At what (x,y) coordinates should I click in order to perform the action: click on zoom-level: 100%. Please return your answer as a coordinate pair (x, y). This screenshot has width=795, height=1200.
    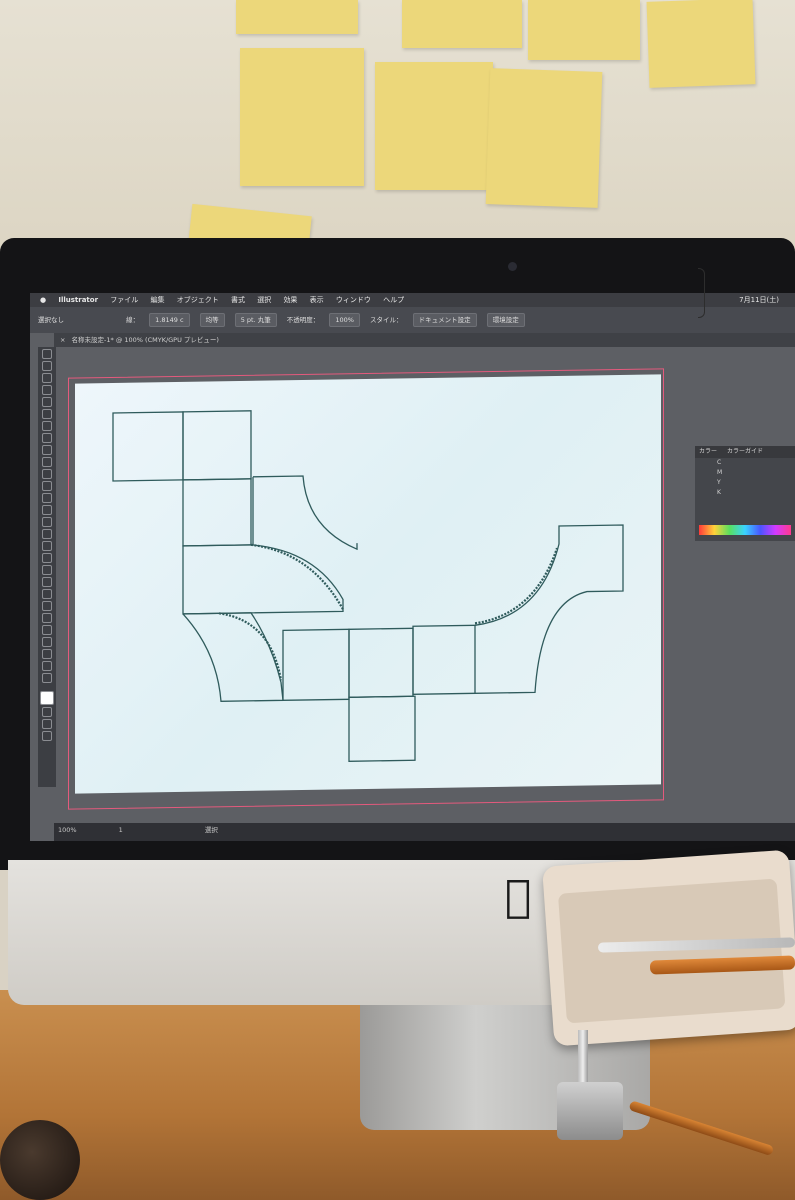
    Looking at the image, I should click on (67, 830).